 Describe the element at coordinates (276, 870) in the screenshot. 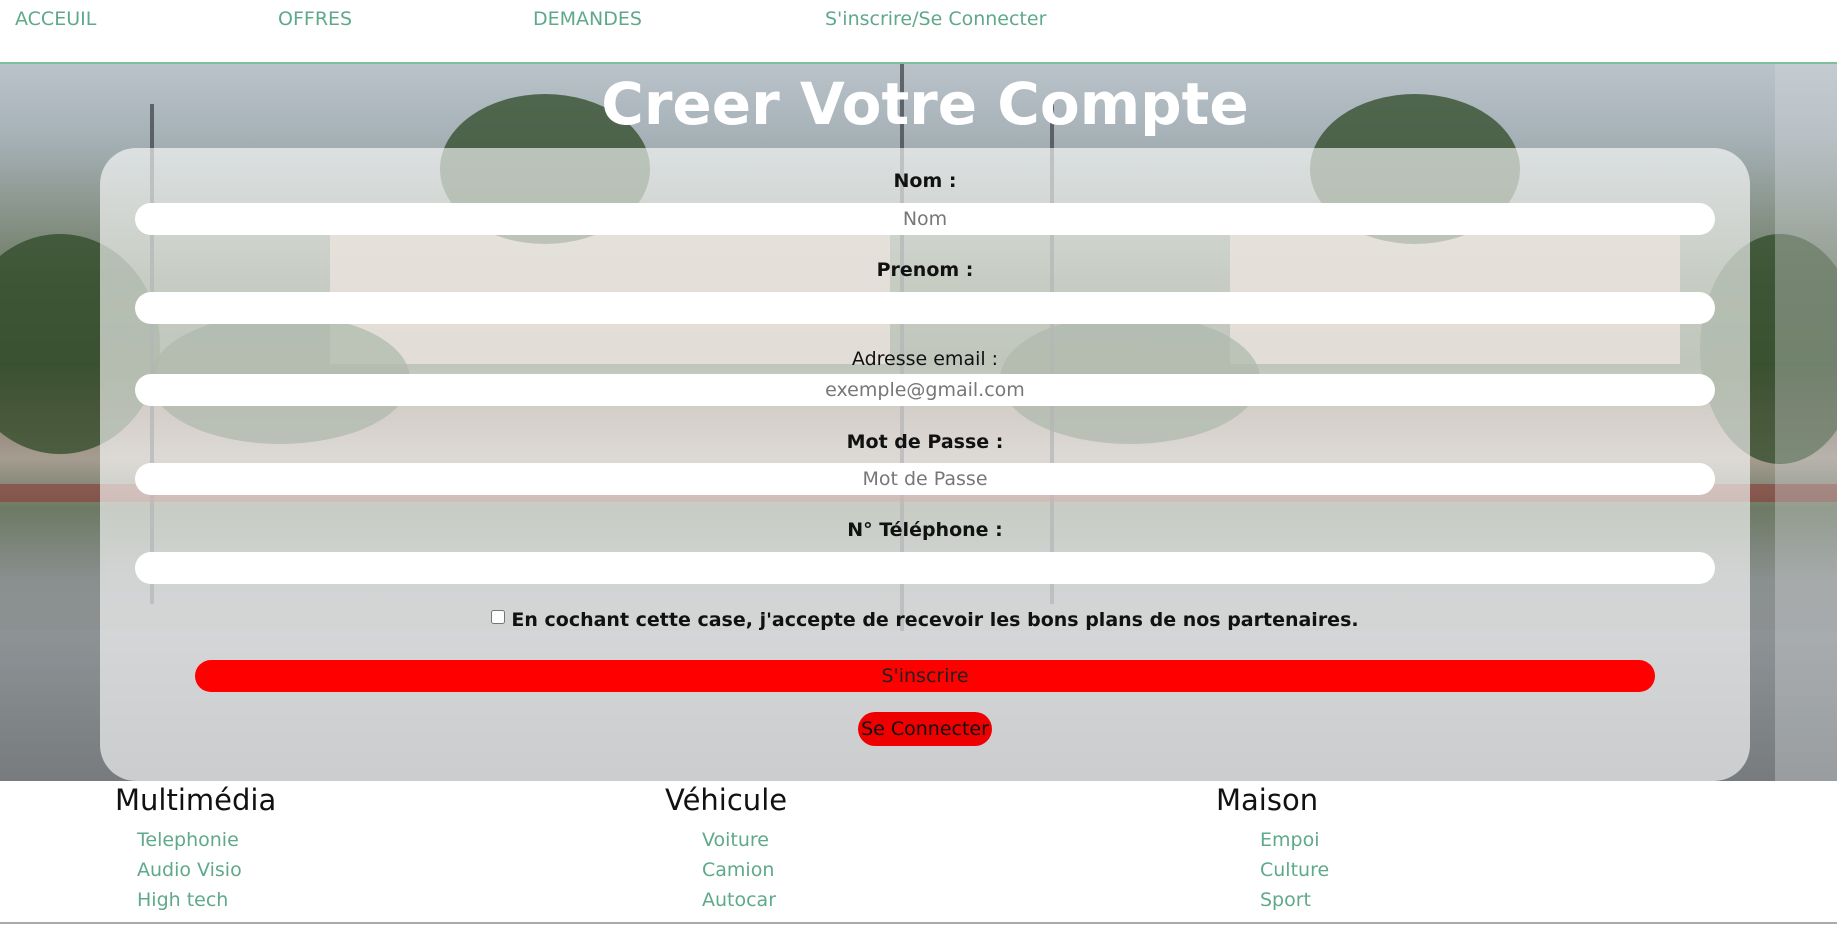

I see `category-link: Audio Visio` at that location.